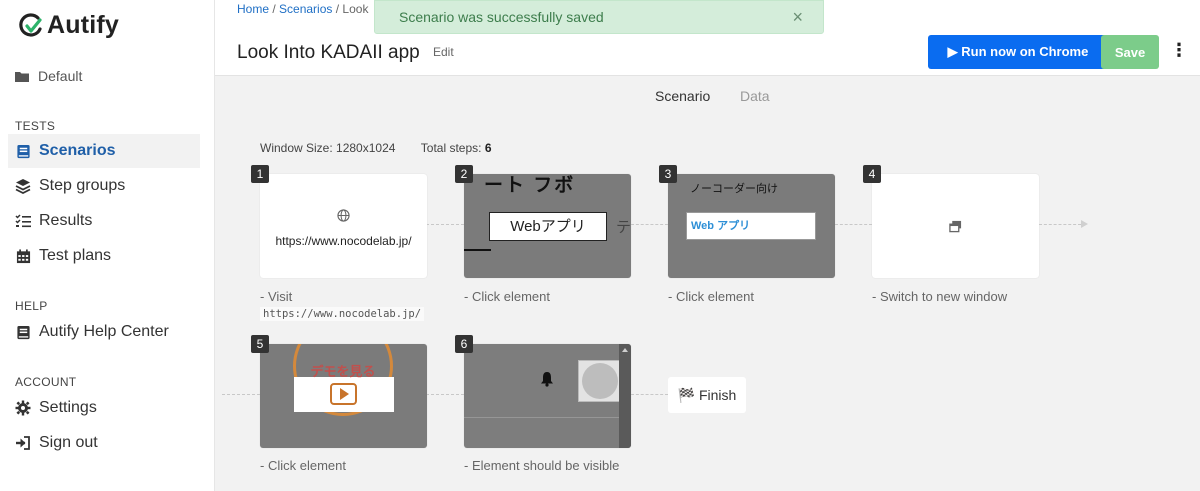  Describe the element at coordinates (755, 96) in the screenshot. I see `tab-data: Data` at that location.